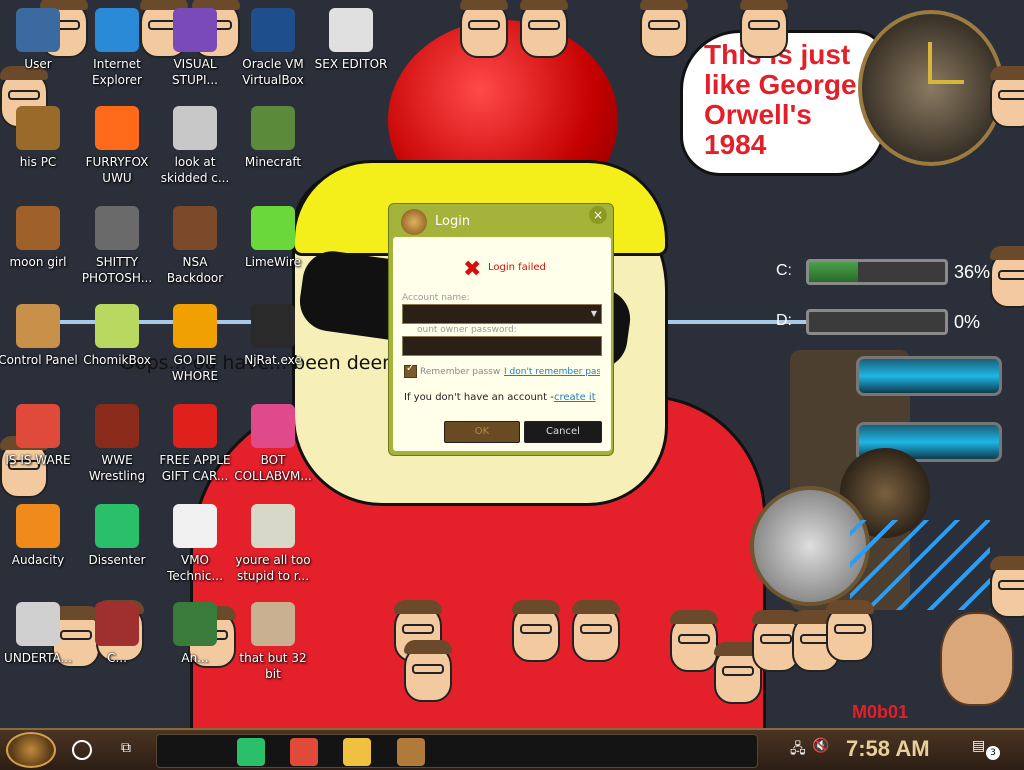 The width and height of the screenshot is (1024, 770). I want to click on chevron-down-icon: ▼, so click(594, 313).